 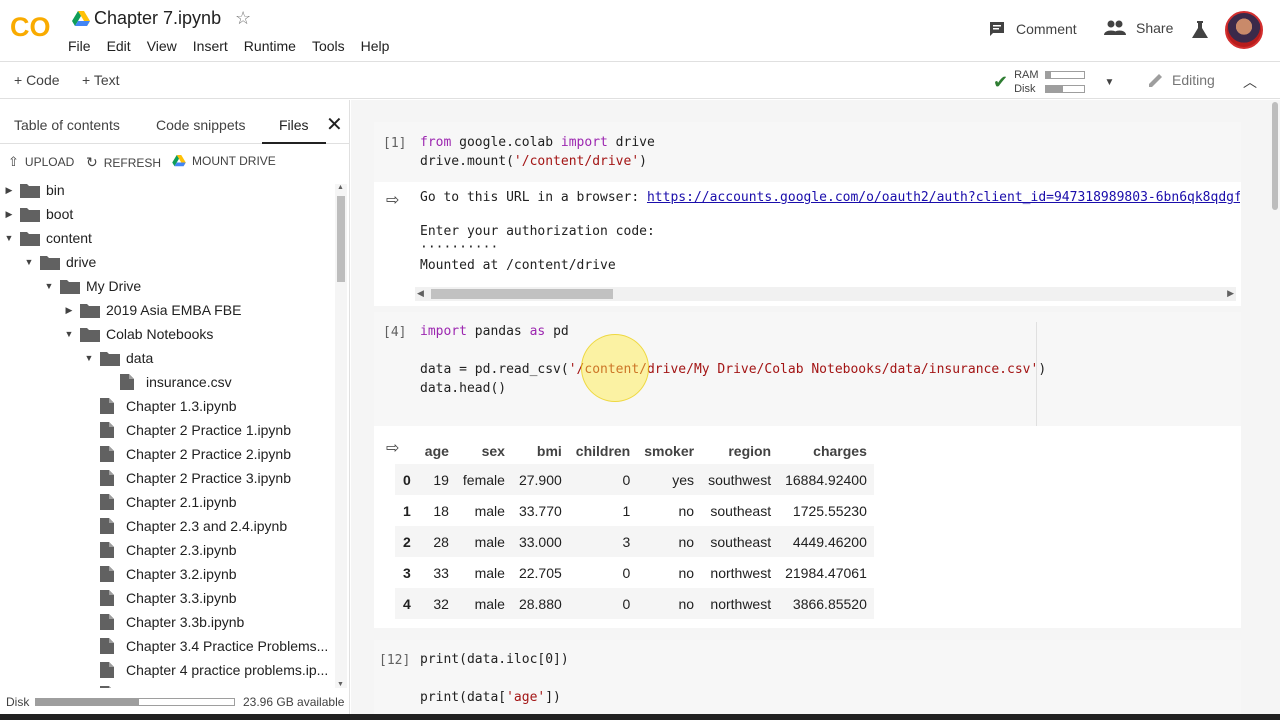 I want to click on share-button: Share, so click(x=1138, y=28).